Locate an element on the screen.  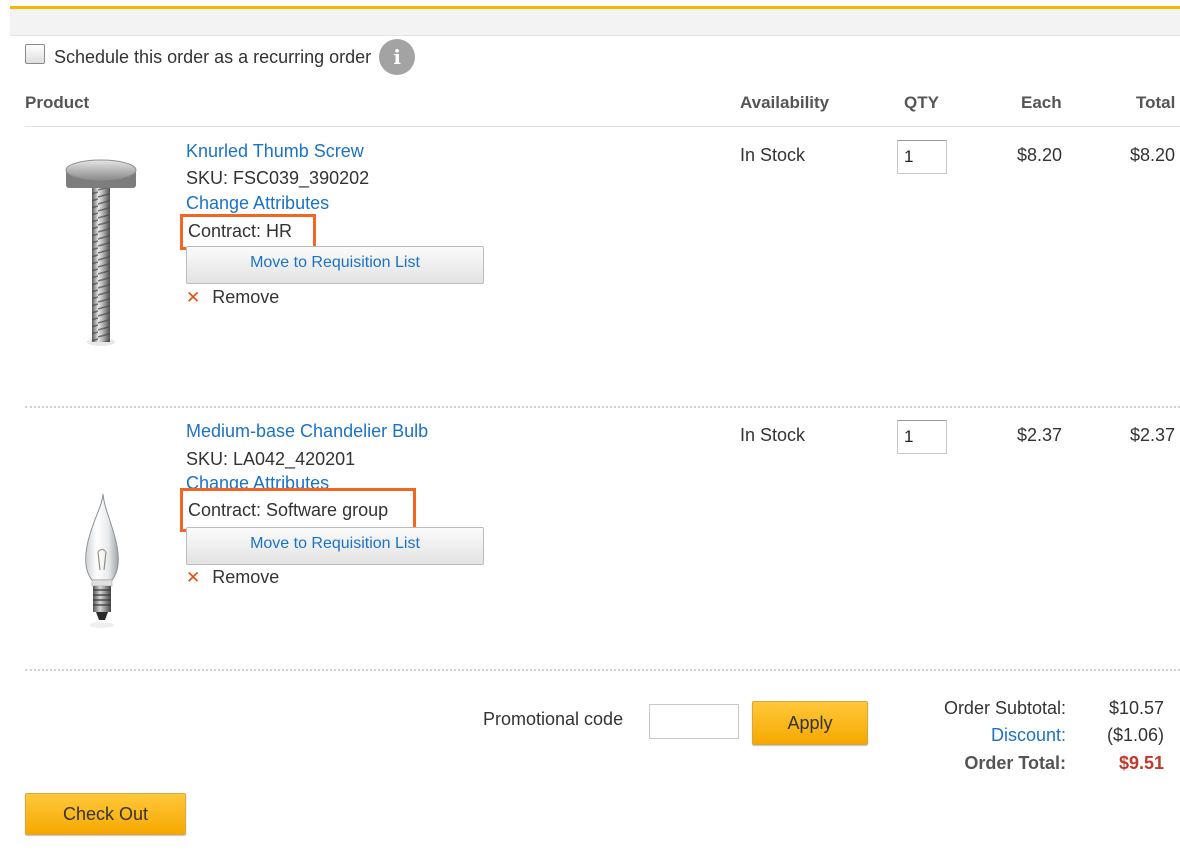
promo-code-input is located at coordinates (694, 721).